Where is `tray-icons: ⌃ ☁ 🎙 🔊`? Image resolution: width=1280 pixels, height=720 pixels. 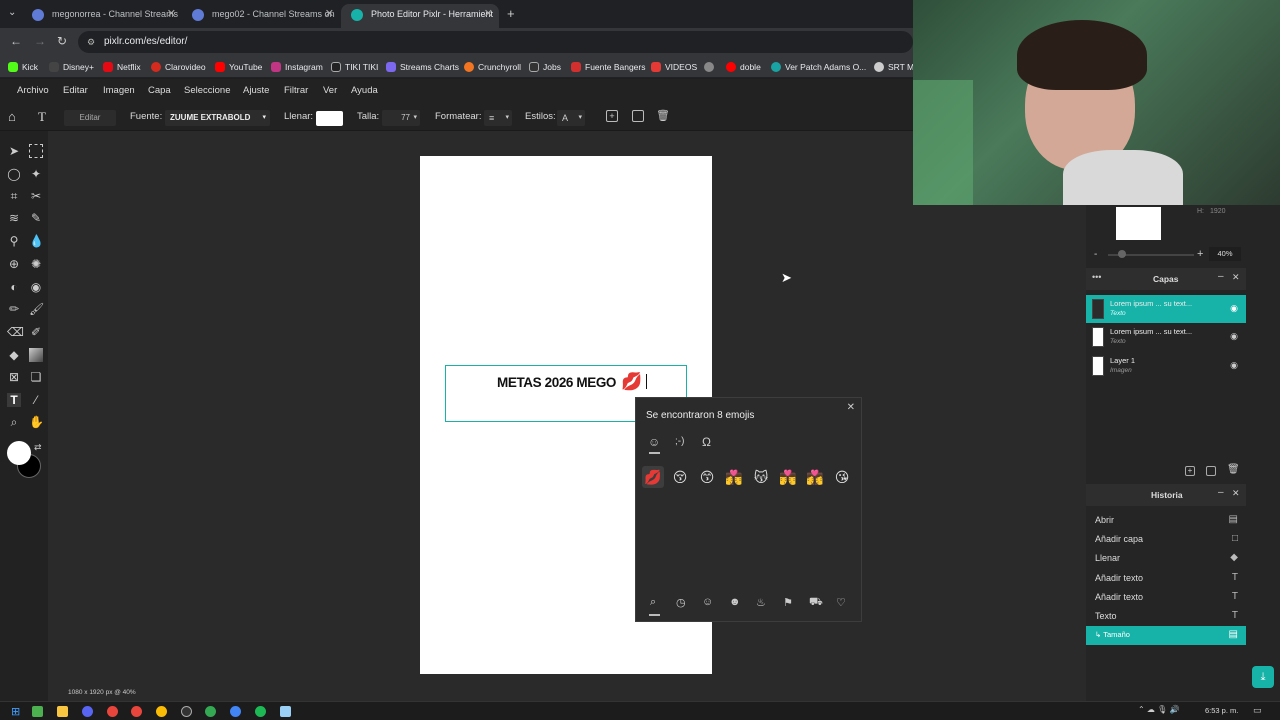
tray-icons: ⌃ ☁ 🎙 🔊 is located at coordinates (1159, 709).